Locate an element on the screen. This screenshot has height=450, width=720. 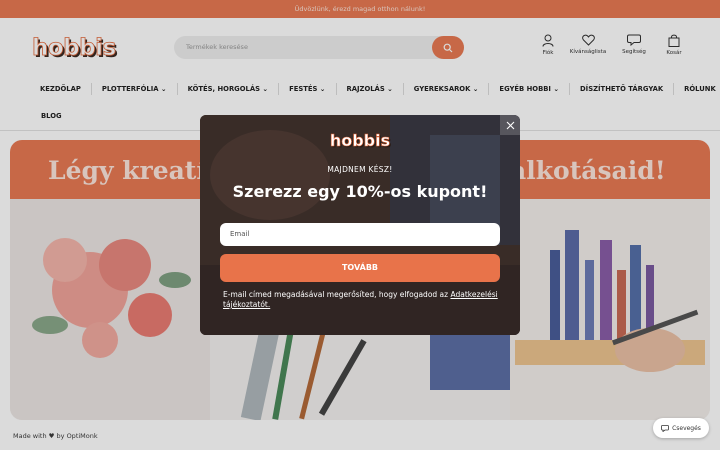
email-field: Email is located at coordinates (360, 234).